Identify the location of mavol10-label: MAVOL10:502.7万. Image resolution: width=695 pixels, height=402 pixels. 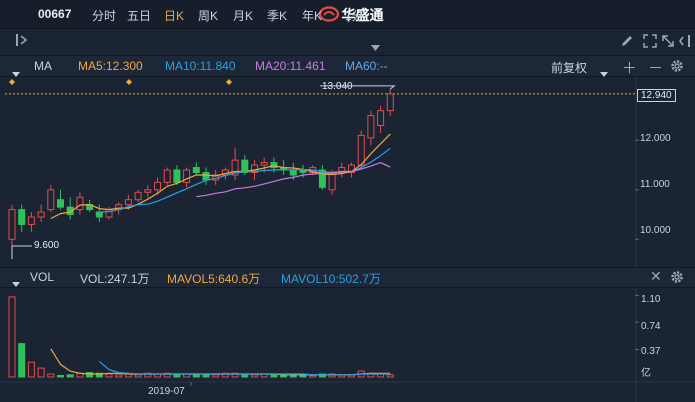
(331, 279).